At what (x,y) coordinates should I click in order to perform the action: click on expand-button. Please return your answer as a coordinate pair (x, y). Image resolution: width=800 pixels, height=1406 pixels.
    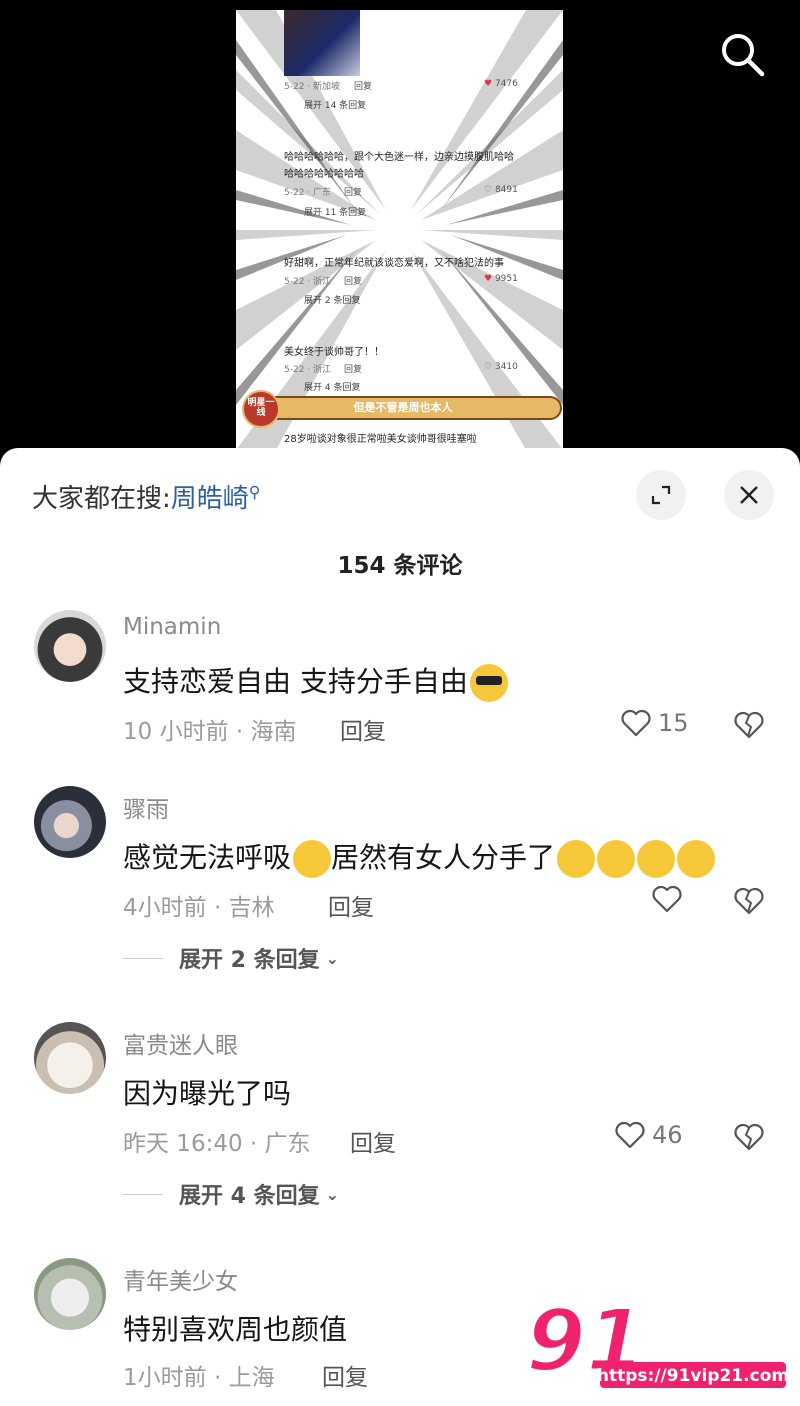
    Looking at the image, I should click on (661, 495).